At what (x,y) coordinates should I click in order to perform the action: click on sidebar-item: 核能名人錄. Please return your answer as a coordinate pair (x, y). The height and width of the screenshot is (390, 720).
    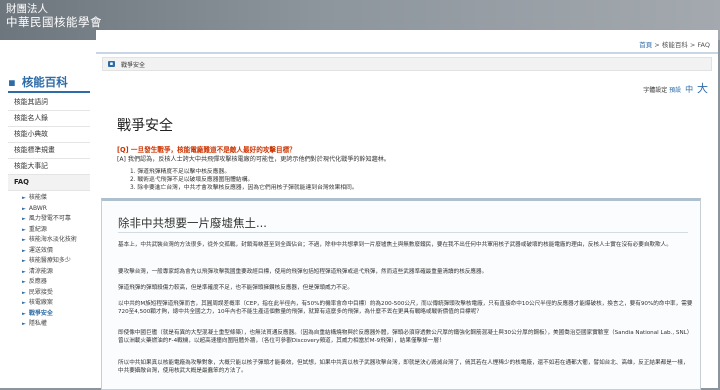
    Looking at the image, I should click on (49, 119).